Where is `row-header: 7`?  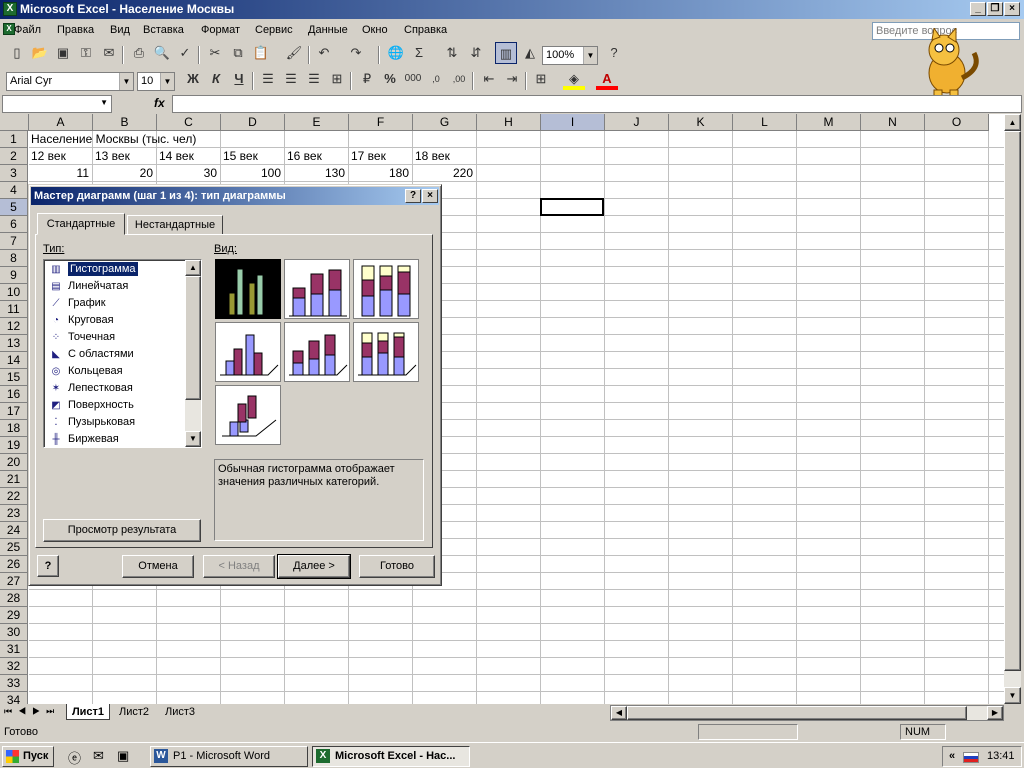 row-header: 7 is located at coordinates (14, 241).